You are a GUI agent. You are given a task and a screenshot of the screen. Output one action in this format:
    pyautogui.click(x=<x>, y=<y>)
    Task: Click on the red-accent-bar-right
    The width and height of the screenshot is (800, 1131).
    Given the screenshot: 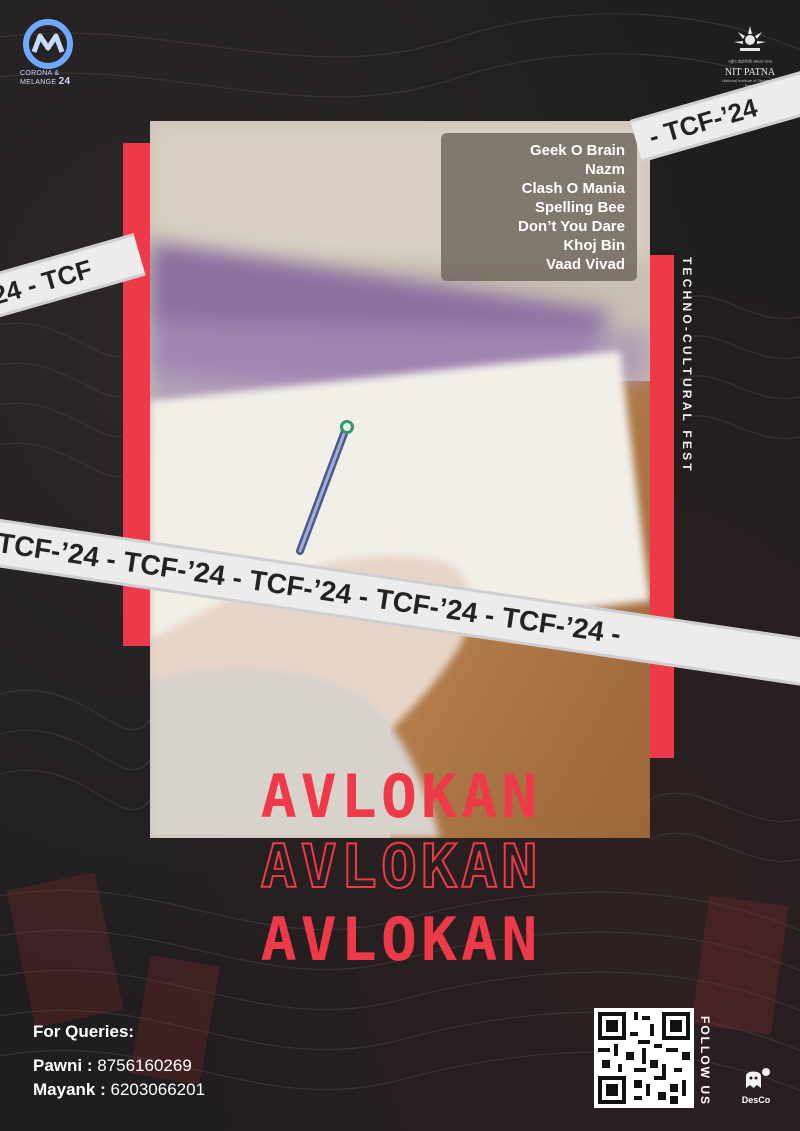 What is the action you would take?
    pyautogui.click(x=662, y=506)
    